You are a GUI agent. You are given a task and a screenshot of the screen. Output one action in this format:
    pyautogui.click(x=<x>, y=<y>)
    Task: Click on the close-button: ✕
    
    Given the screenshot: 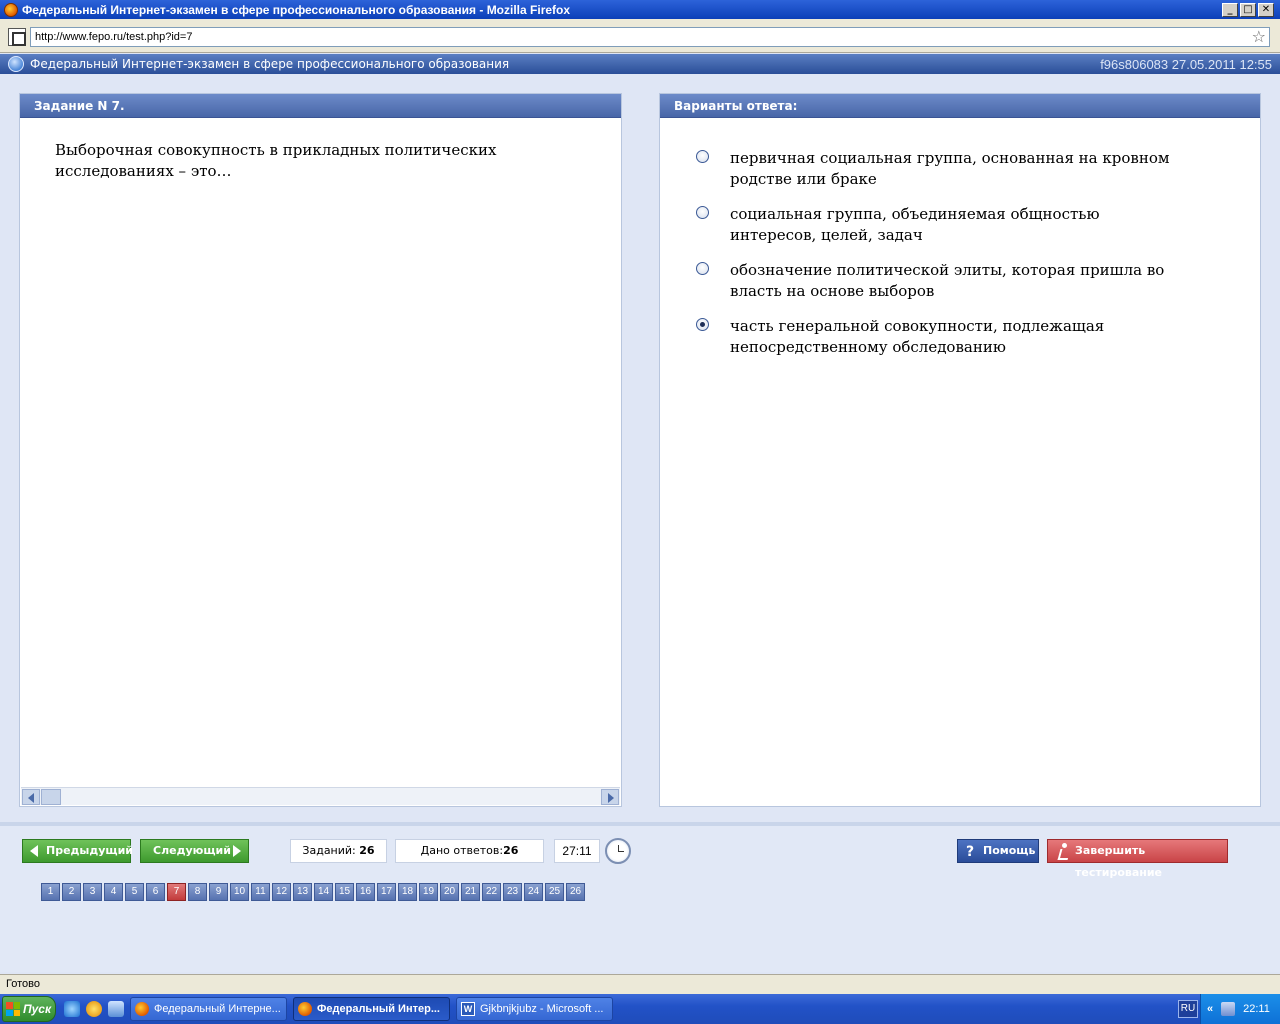 What is the action you would take?
    pyautogui.click(x=1266, y=9)
    